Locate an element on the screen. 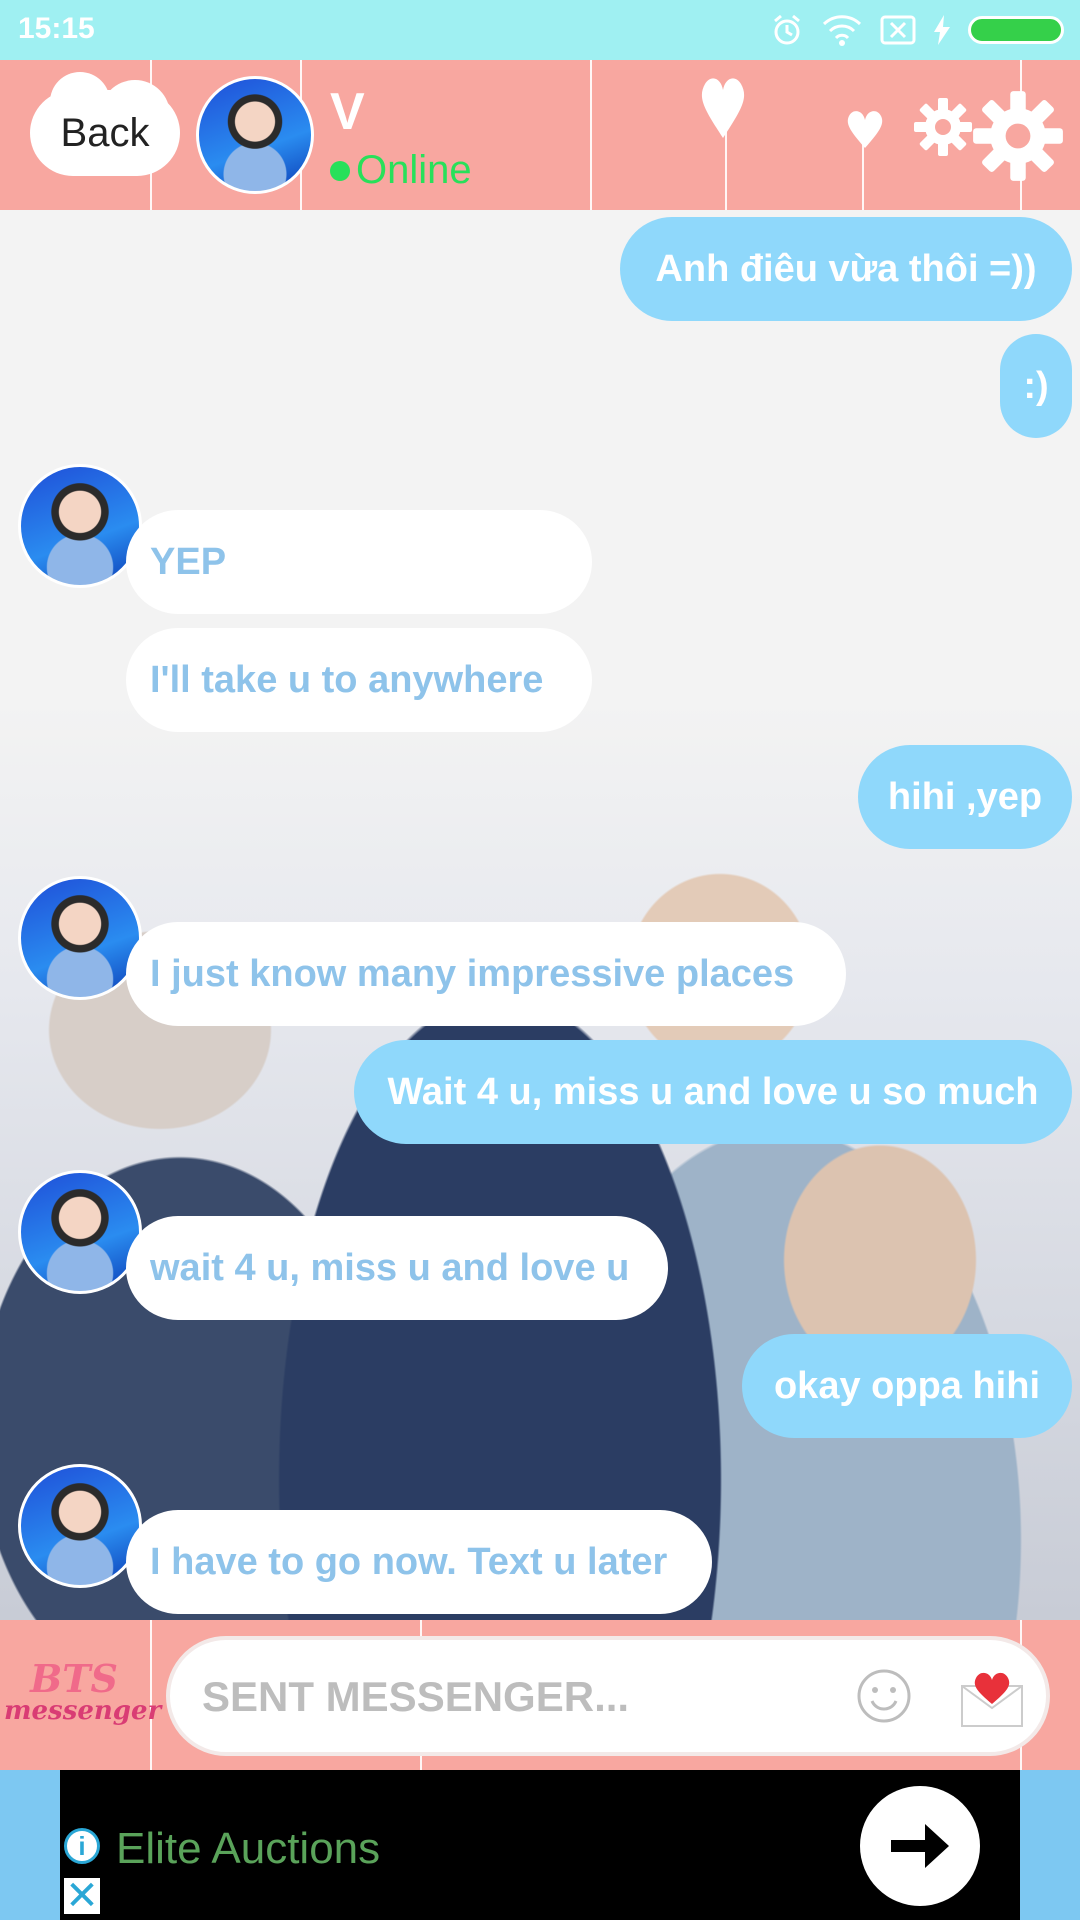 Image resolution: width=1080 pixels, height=1920 pixels. ad-arrow-button is located at coordinates (920, 1846).